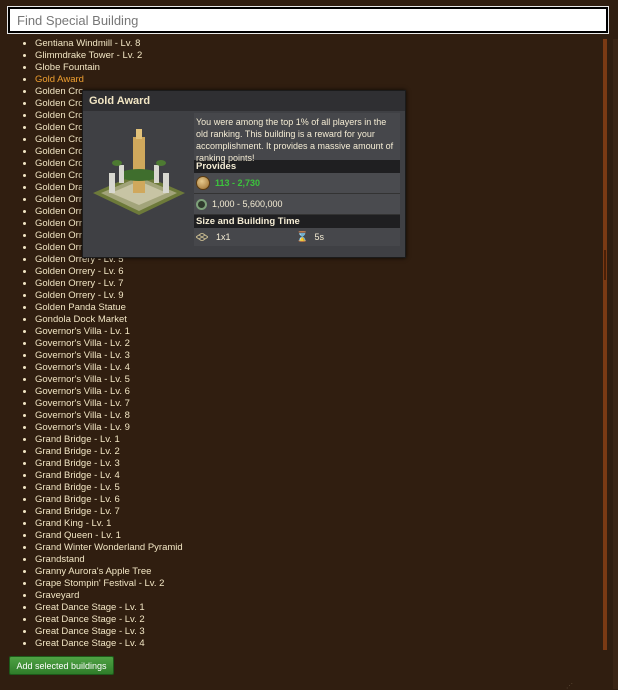 The height and width of the screenshot is (690, 618). I want to click on building-list-item: Grand Queen - Lv. 1, so click(319, 536).